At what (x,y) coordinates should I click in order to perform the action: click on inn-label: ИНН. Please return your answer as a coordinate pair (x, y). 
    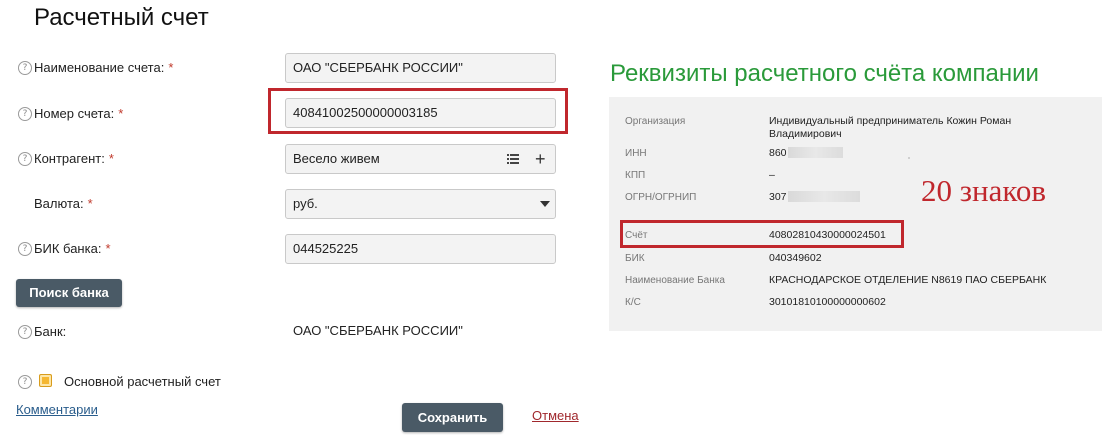
    Looking at the image, I should click on (636, 153).